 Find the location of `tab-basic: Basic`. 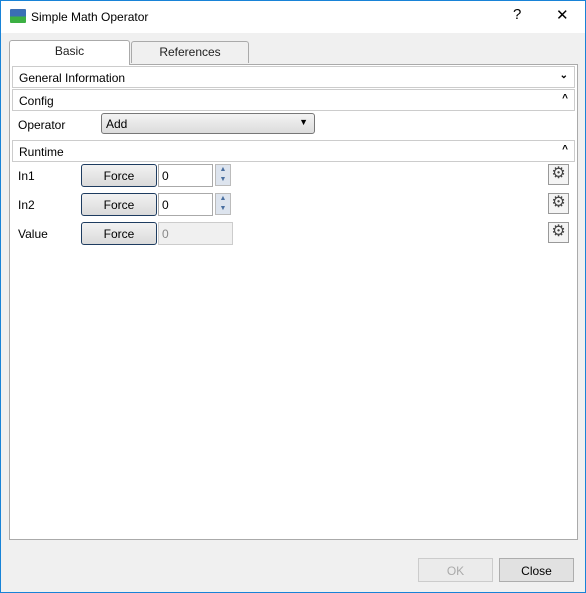

tab-basic: Basic is located at coordinates (69, 52).